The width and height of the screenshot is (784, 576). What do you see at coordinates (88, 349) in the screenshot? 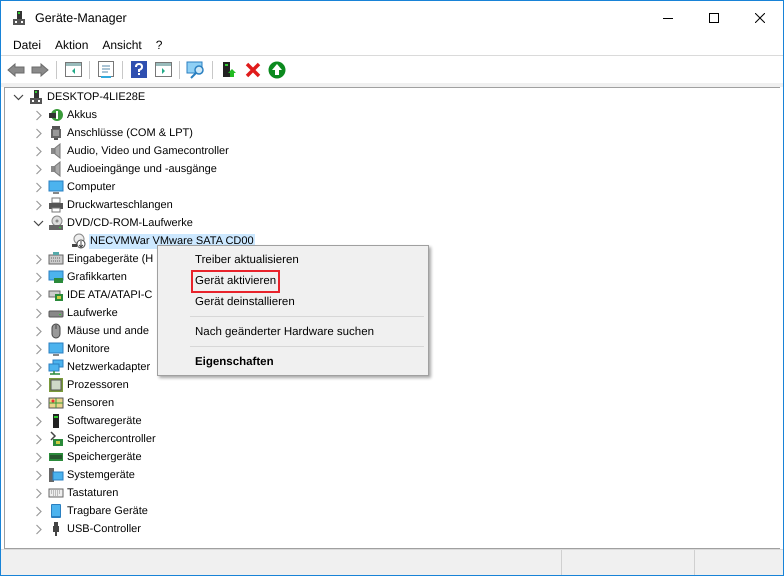
I see `tree-item: Monitore` at bounding box center [88, 349].